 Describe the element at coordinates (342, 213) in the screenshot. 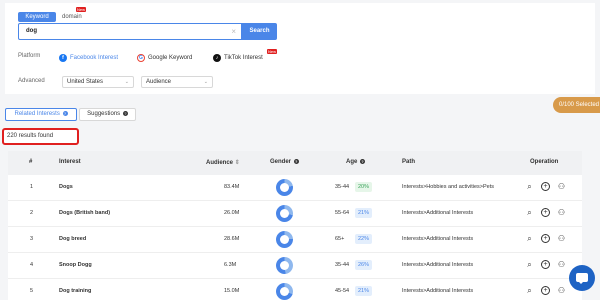

I see `age-range: 55-64` at that location.